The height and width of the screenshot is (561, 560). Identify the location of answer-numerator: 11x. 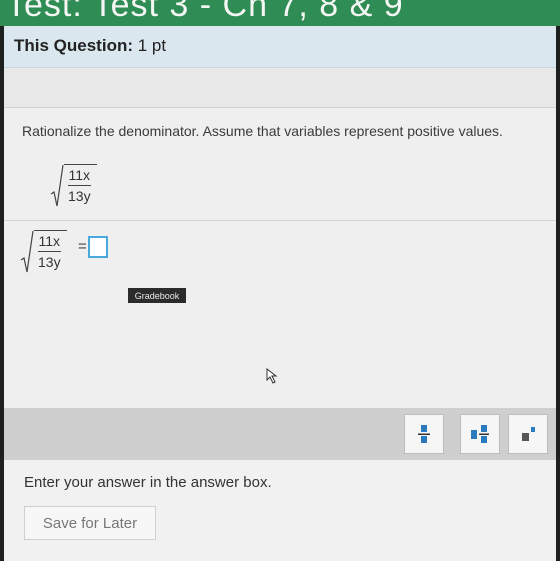
(49, 241).